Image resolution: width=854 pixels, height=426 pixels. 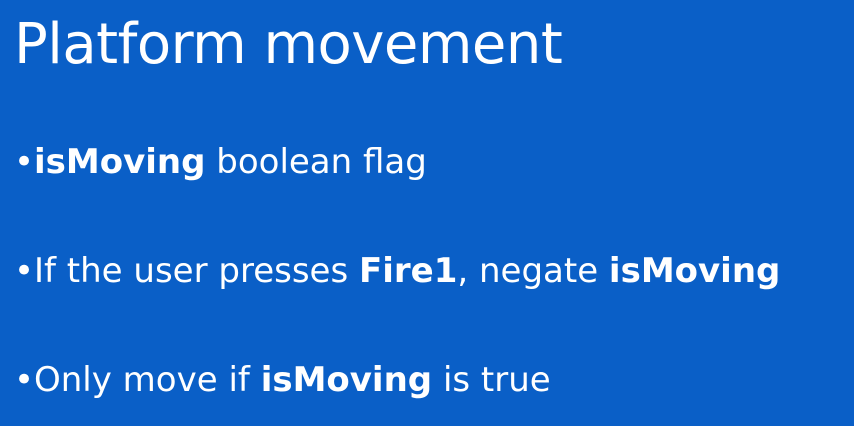 I want to click on text-fragment: , negate, so click(x=533, y=270).